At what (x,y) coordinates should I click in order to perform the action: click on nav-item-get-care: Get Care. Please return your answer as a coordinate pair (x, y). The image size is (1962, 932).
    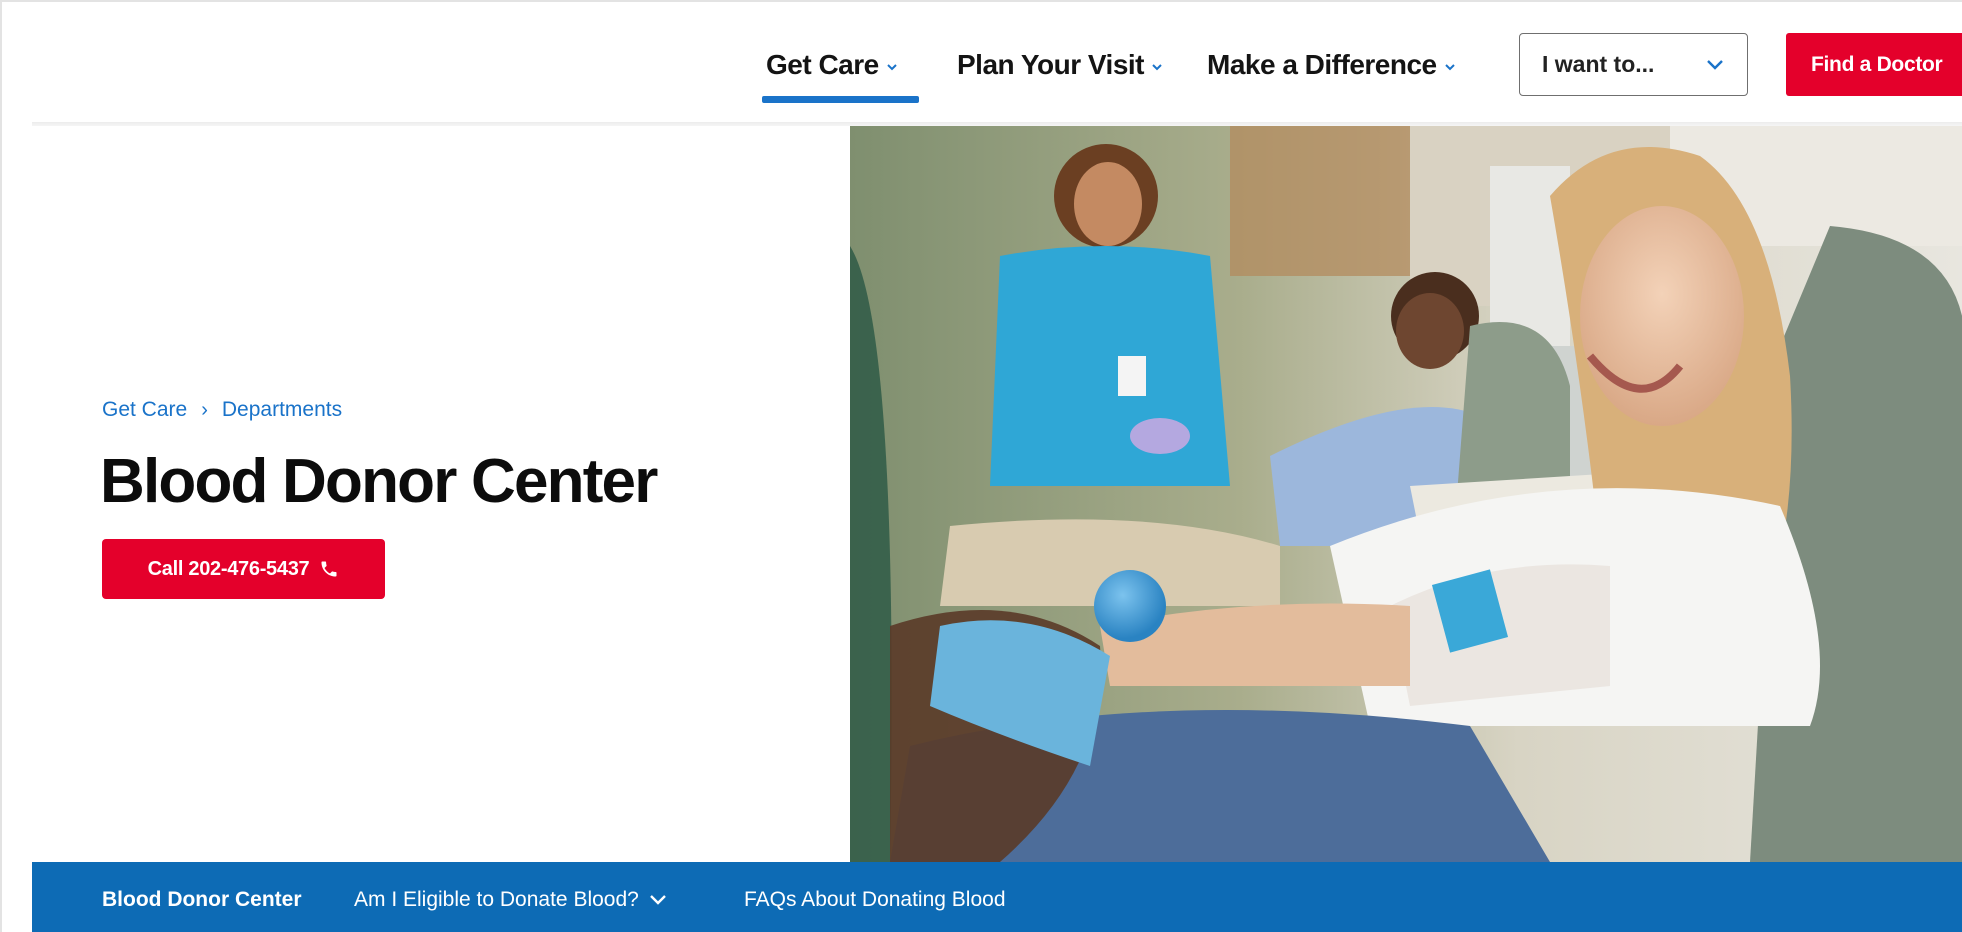
    Looking at the image, I should click on (832, 65).